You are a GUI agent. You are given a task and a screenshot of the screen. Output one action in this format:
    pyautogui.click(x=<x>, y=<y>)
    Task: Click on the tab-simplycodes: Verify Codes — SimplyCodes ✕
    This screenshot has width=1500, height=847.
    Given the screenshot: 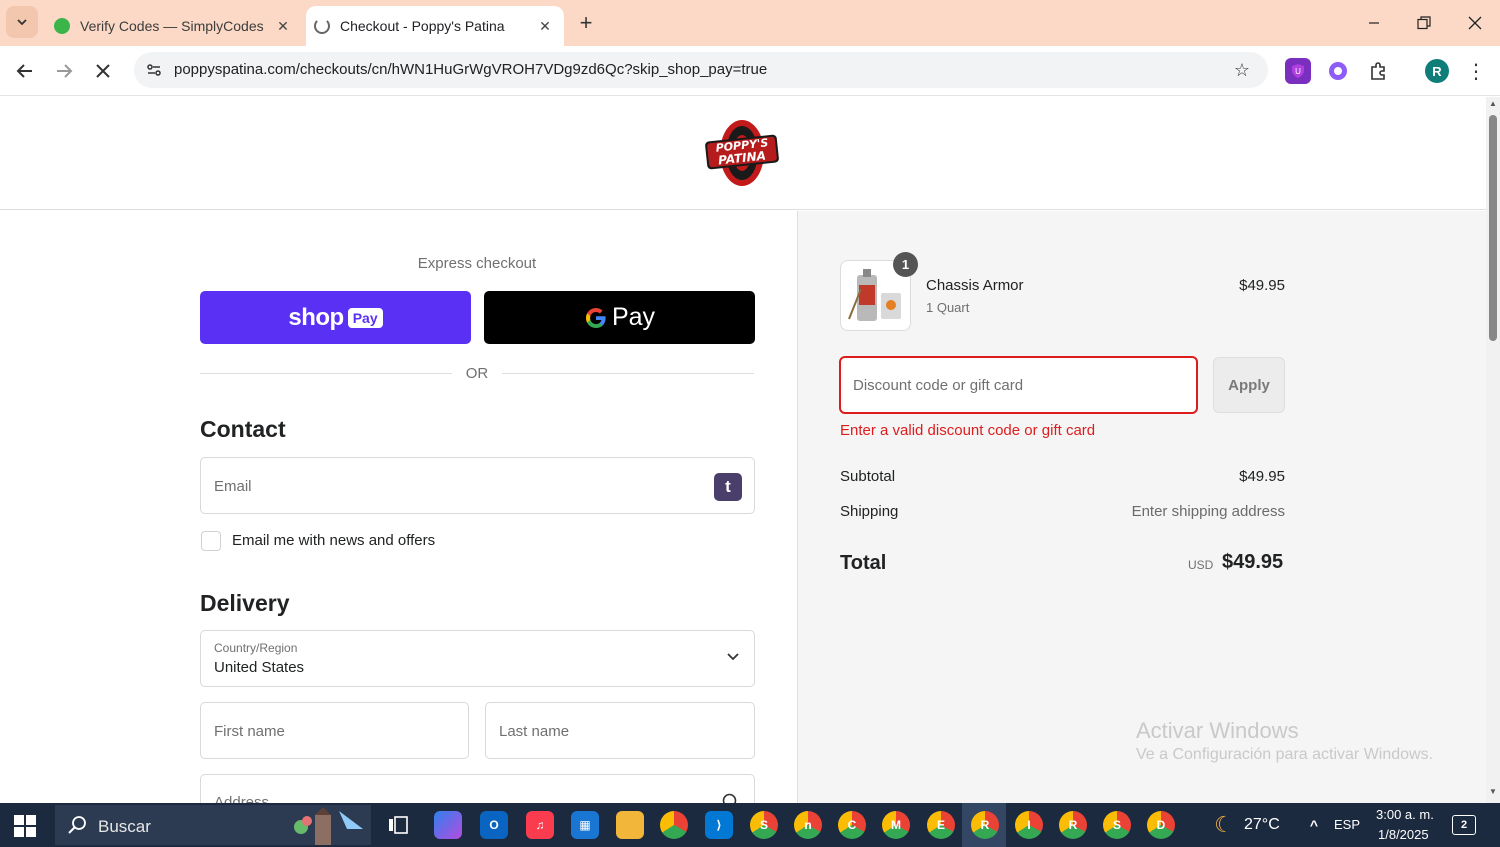 What is the action you would take?
    pyautogui.click(x=174, y=26)
    